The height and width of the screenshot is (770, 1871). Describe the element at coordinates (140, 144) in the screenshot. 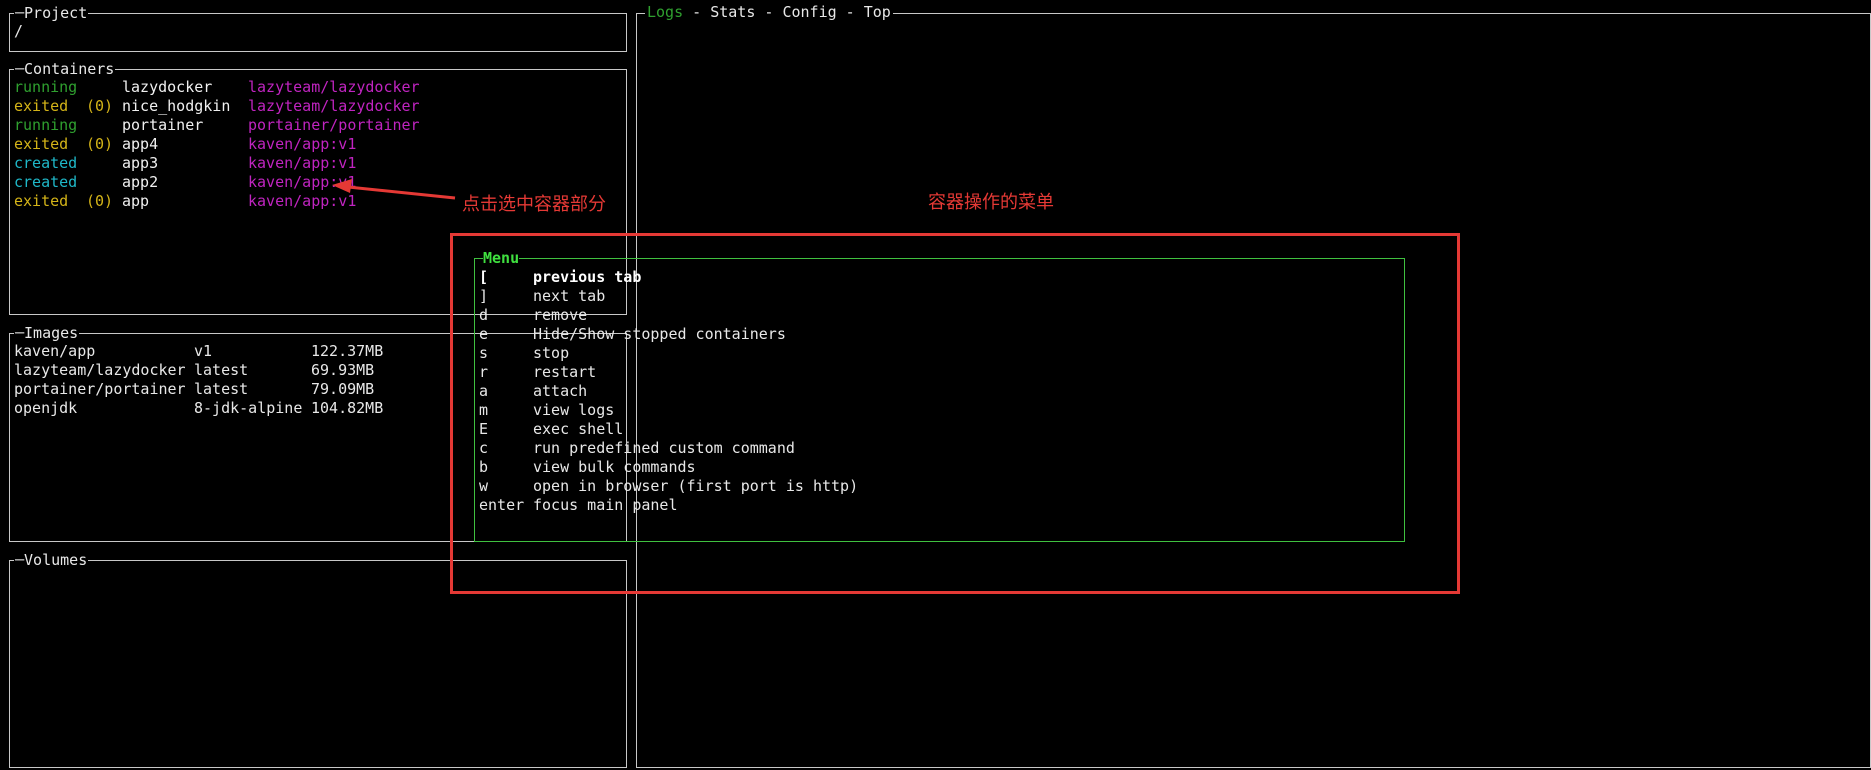

I see `container-name: app4` at that location.